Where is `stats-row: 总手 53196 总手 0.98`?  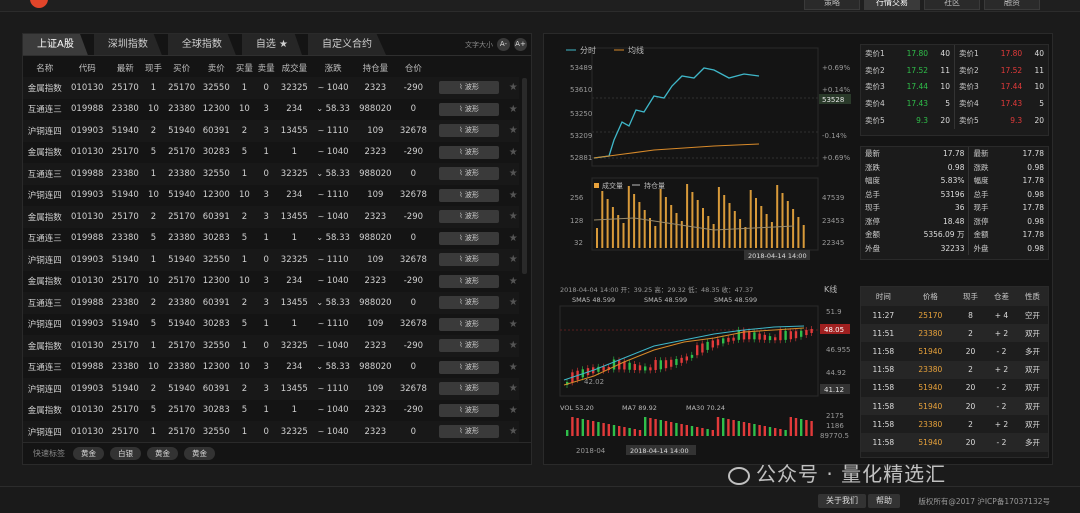 stats-row: 总手 53196 总手 0.98 is located at coordinates (954, 194).